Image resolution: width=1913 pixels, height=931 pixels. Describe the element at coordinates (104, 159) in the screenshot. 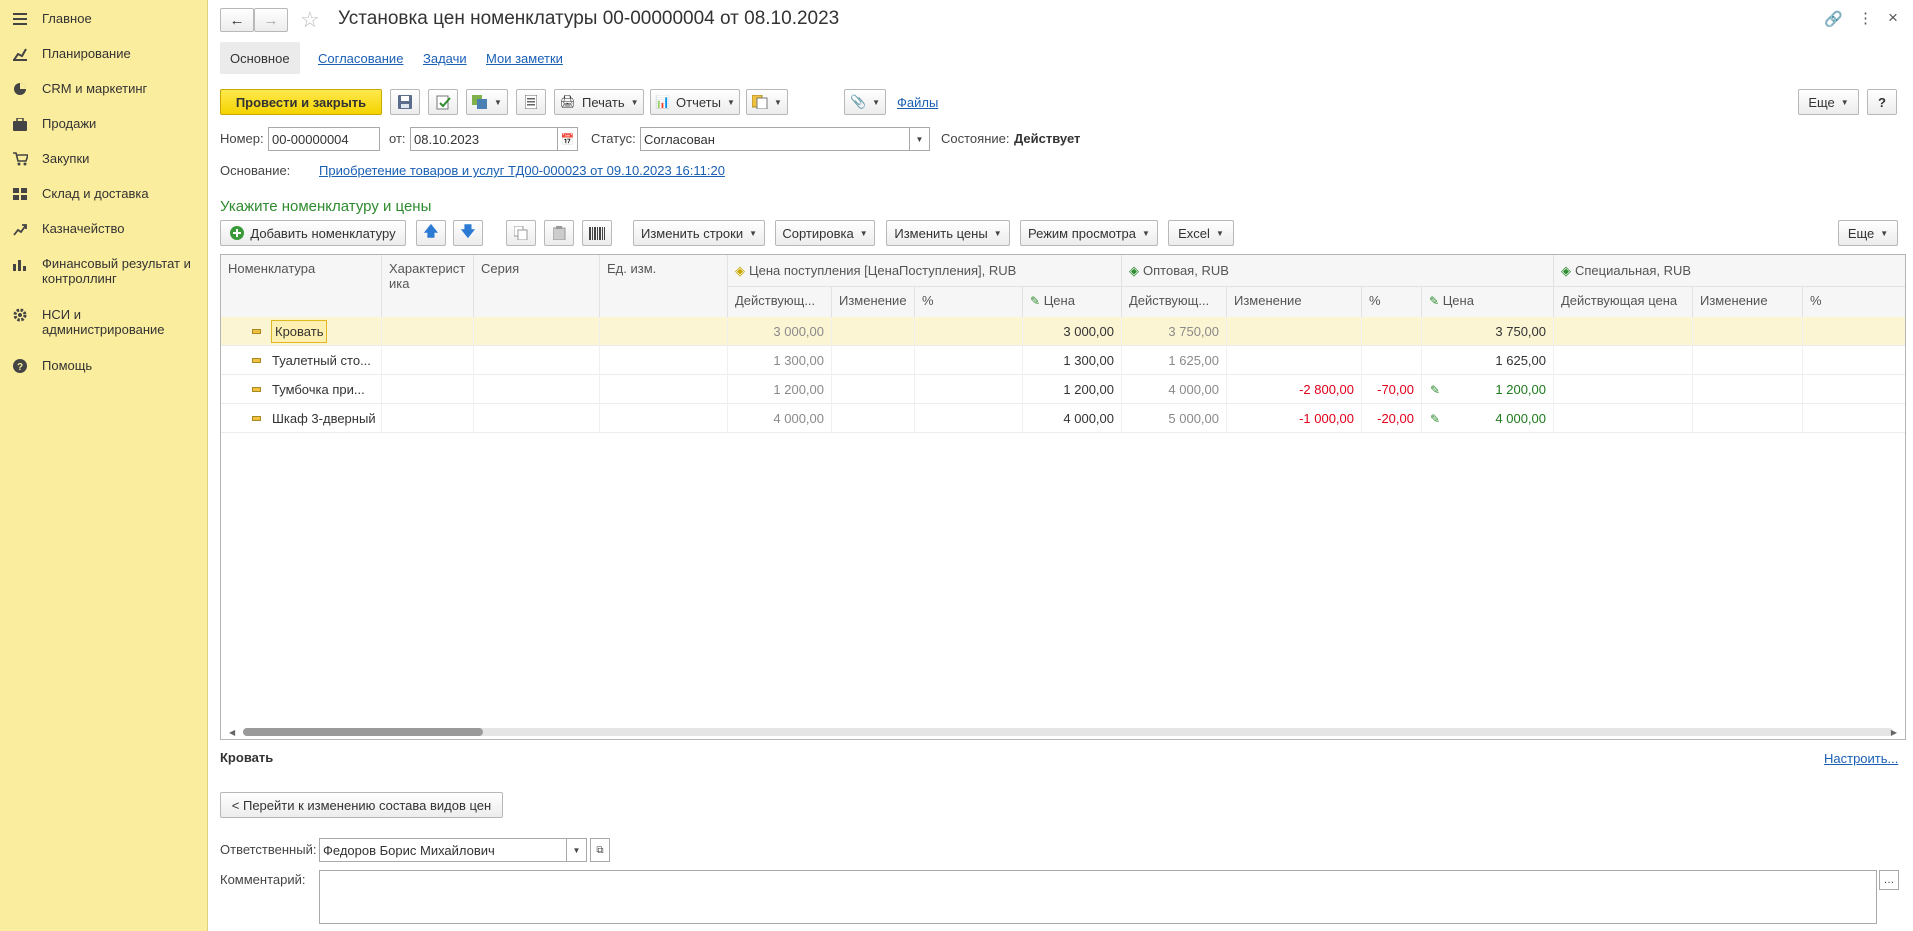

I see `sidebar-item-purchases: Закупки` at that location.